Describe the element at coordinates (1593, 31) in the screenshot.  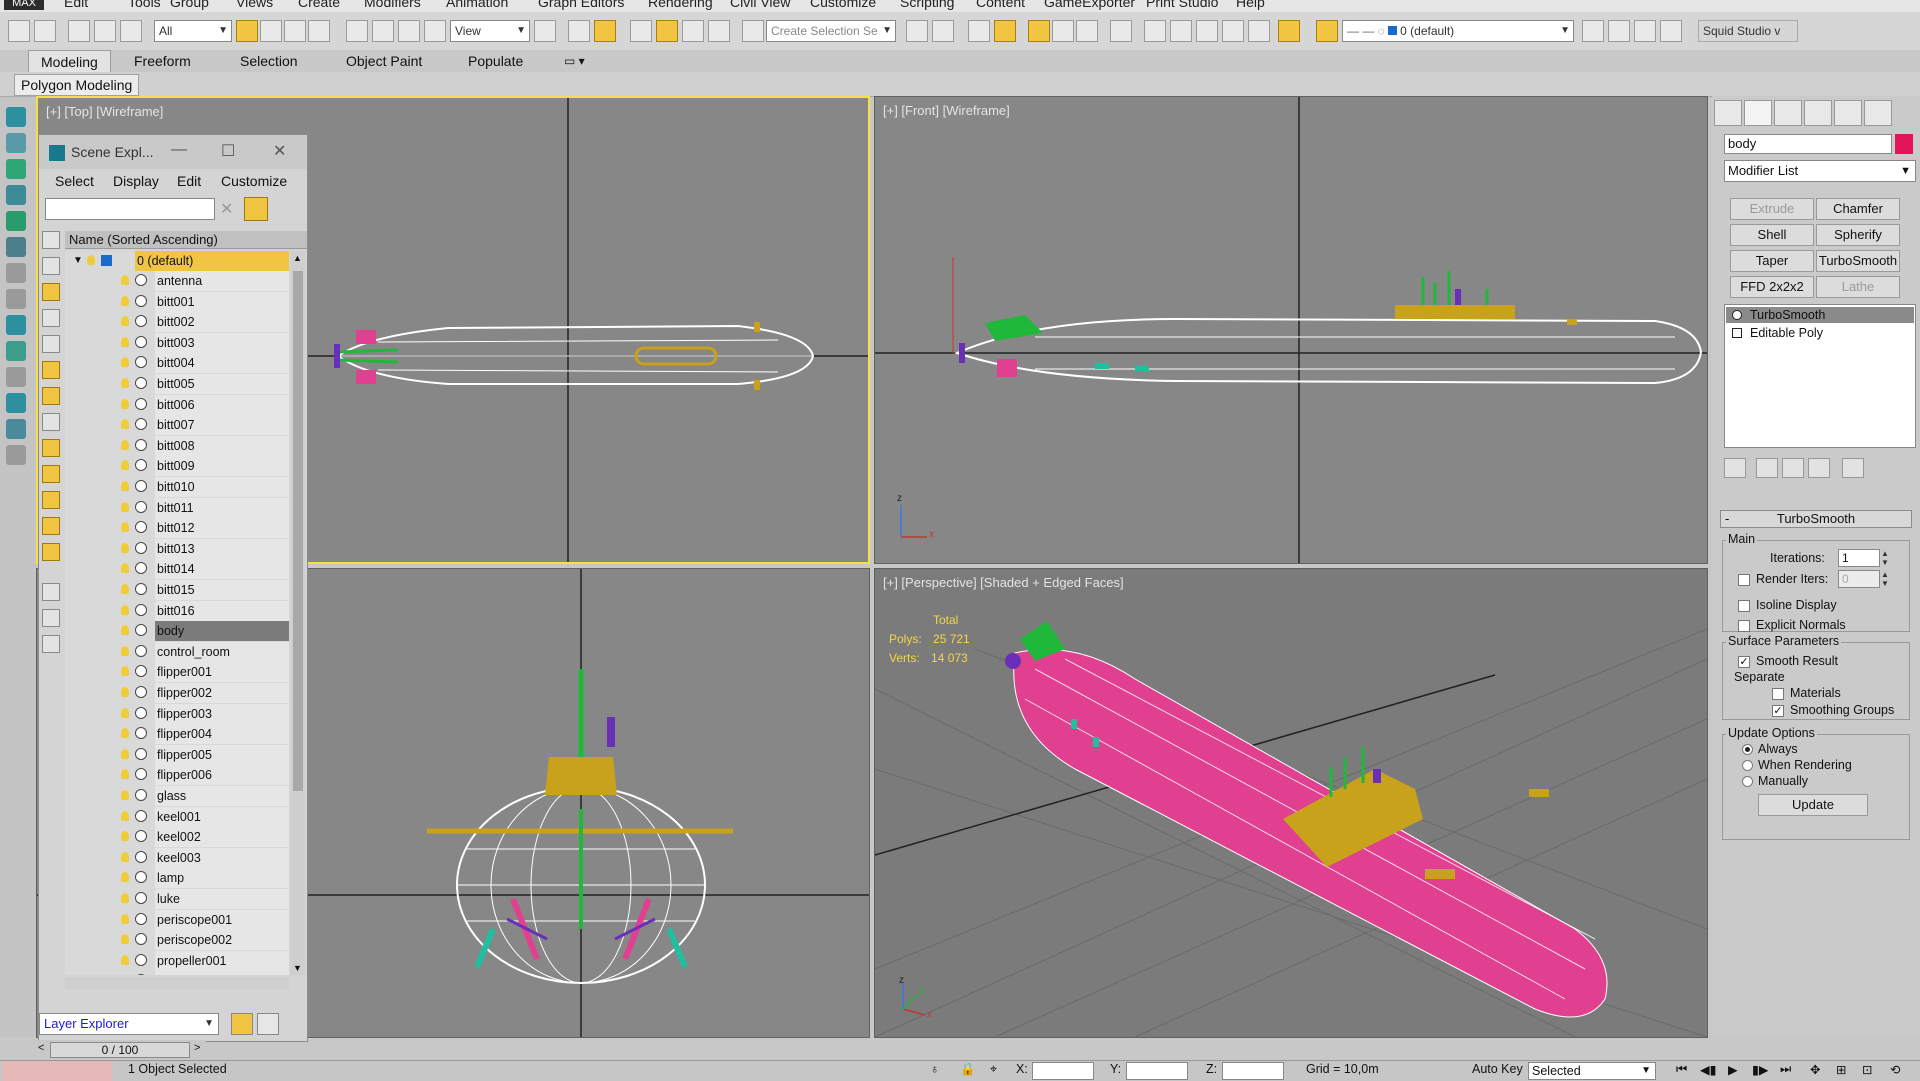
I see `create-layer-icon` at that location.